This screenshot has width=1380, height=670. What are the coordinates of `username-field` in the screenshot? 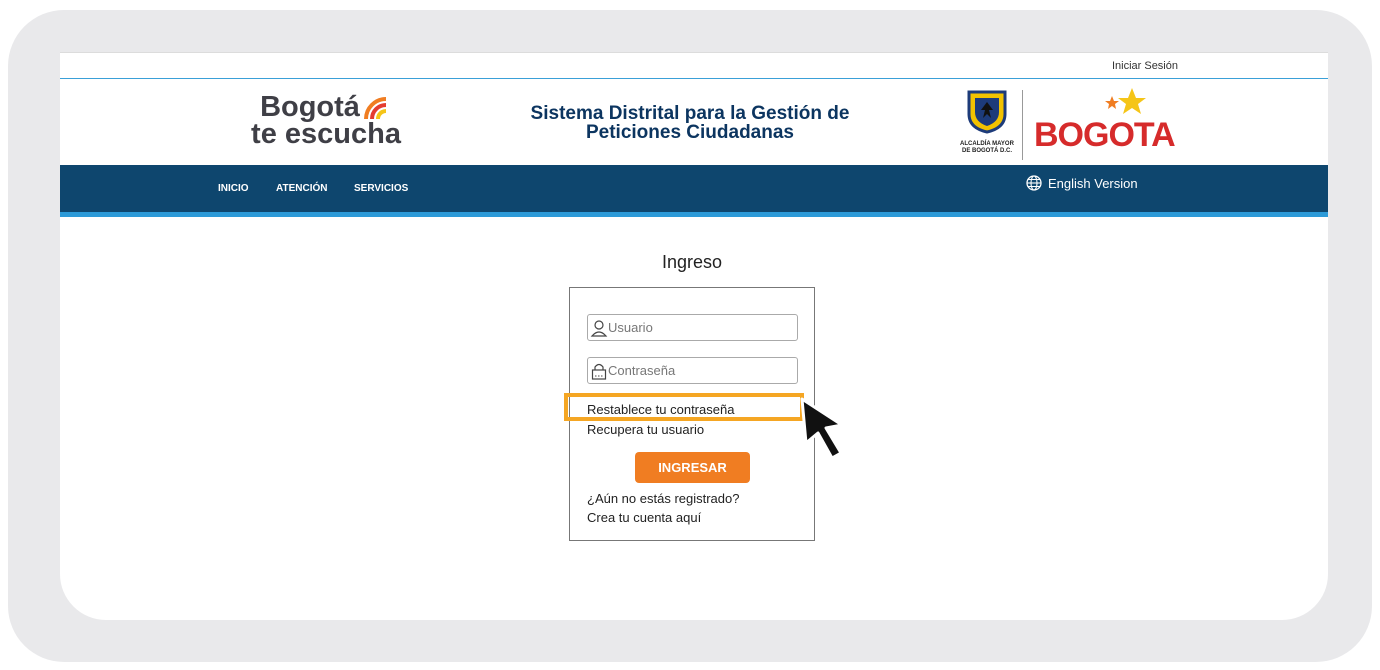 It's located at (692, 327).